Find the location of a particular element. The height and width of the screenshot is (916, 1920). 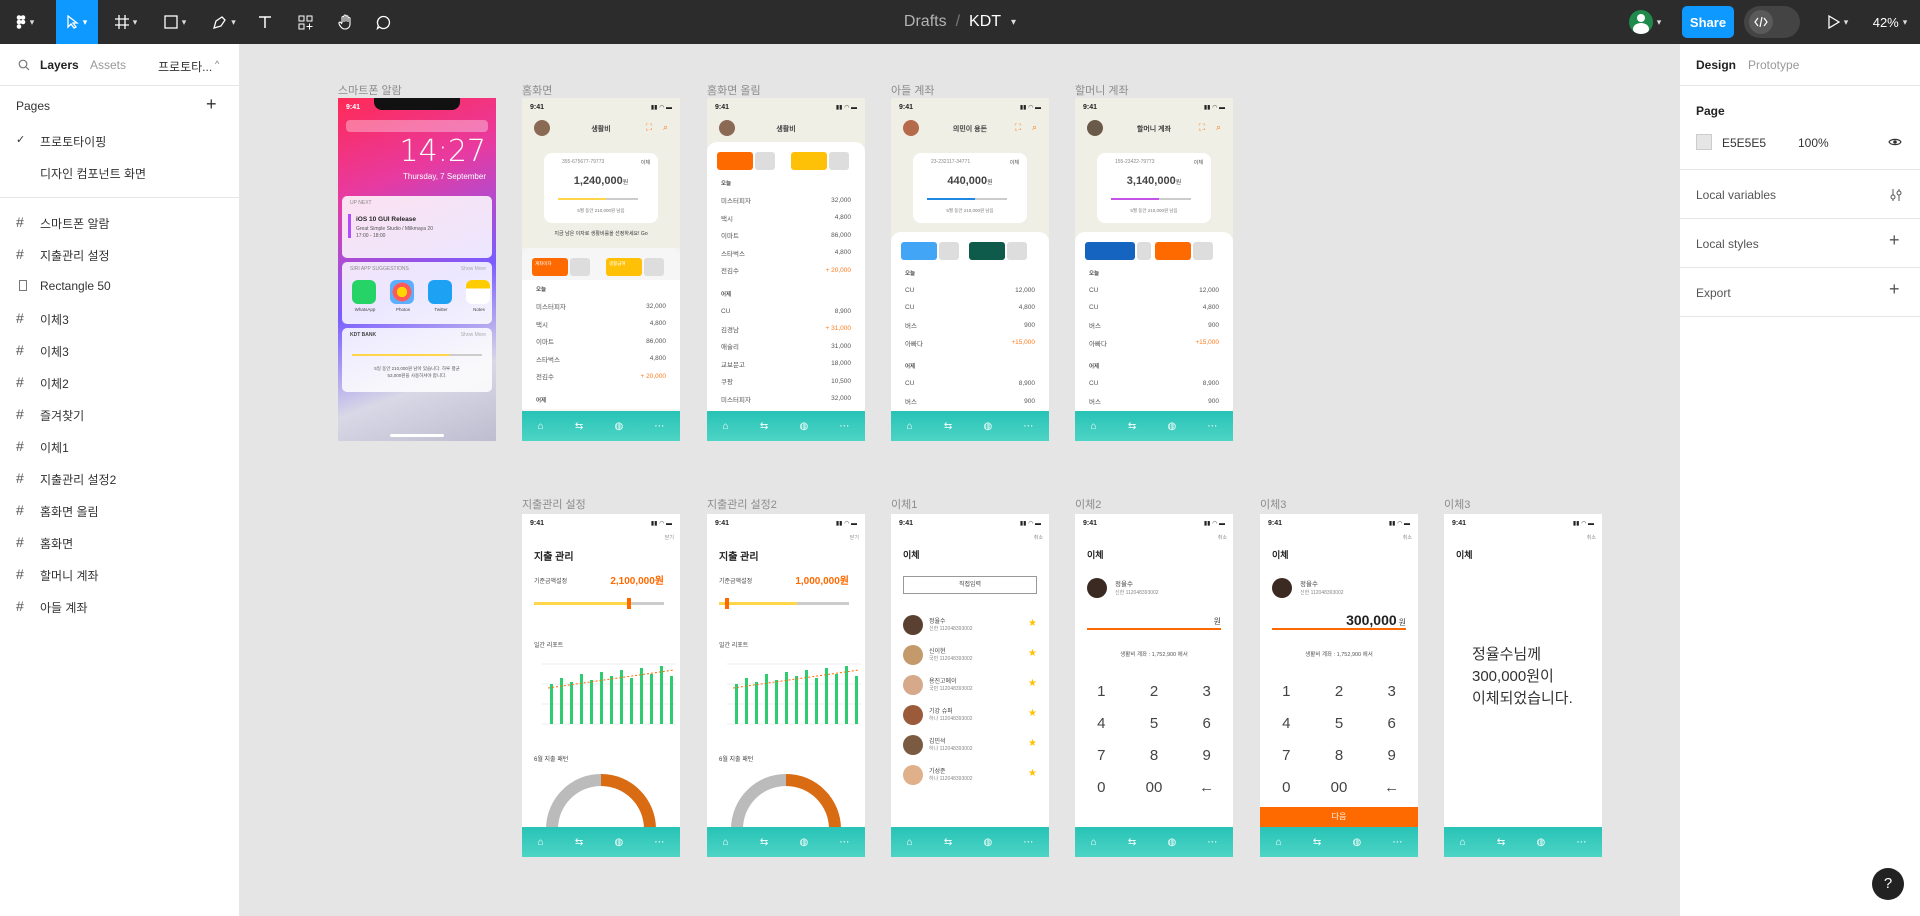

frame-label-transfer1: 이체1 is located at coordinates (904, 504).